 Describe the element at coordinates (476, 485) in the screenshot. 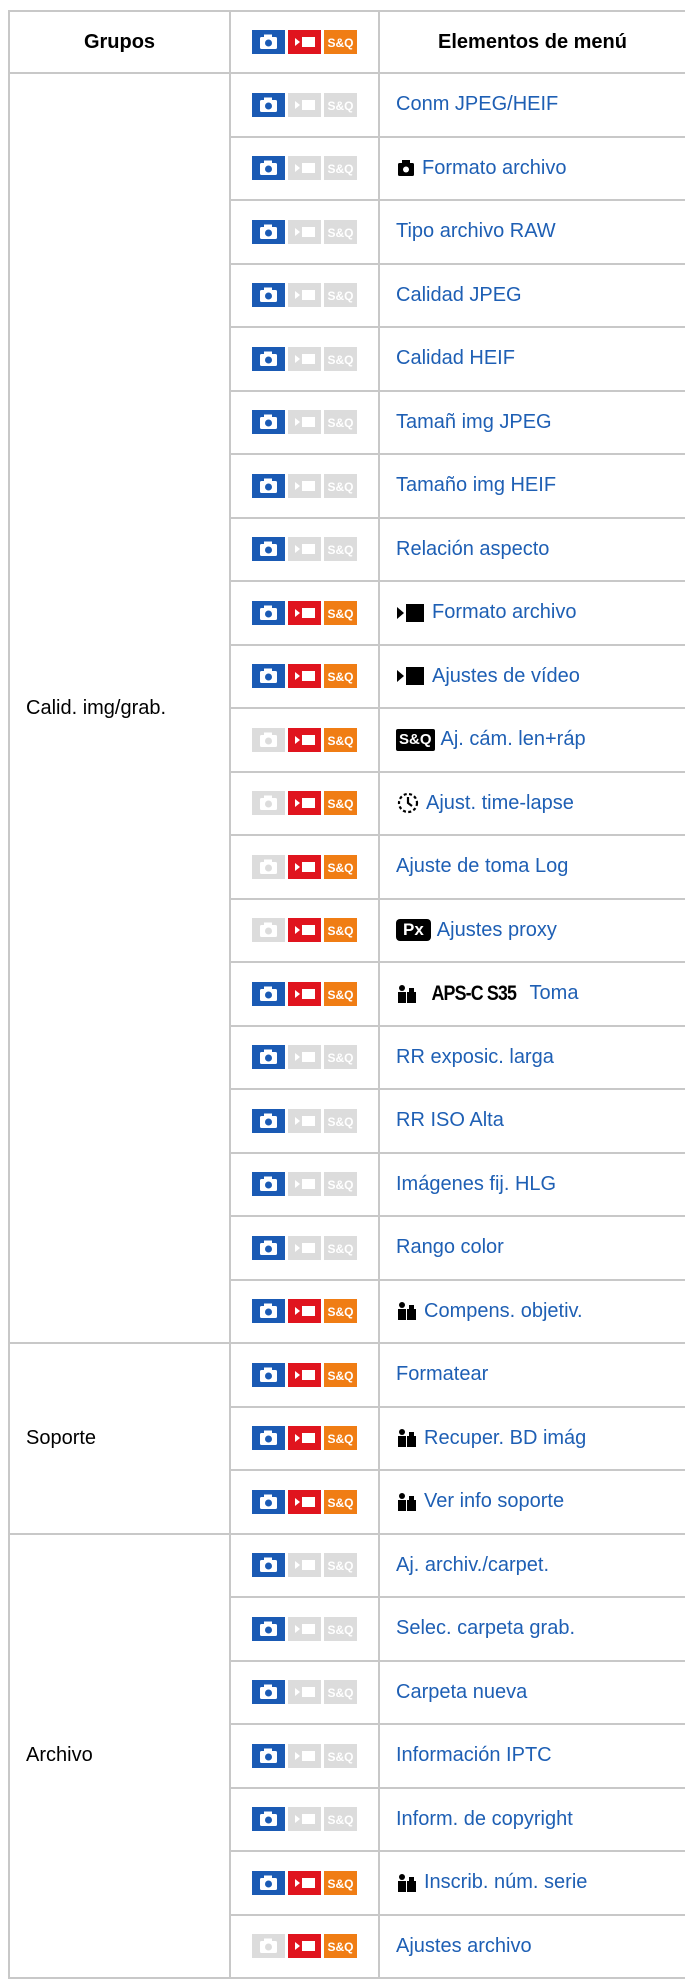

I see `menu-item-link: Tamaño img HEIF` at that location.